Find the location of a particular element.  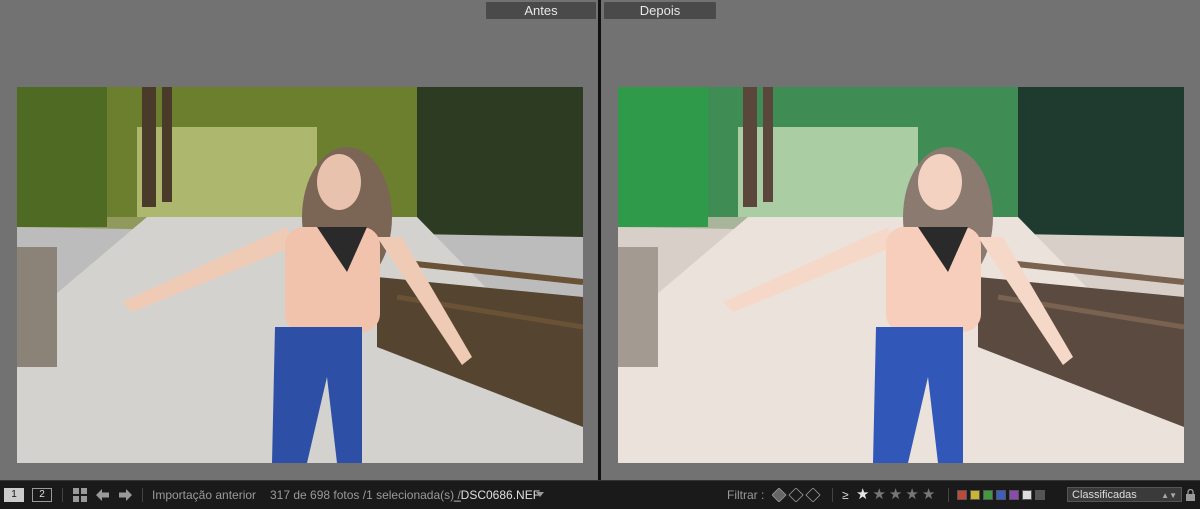

label-green-swatch is located at coordinates (988, 495).